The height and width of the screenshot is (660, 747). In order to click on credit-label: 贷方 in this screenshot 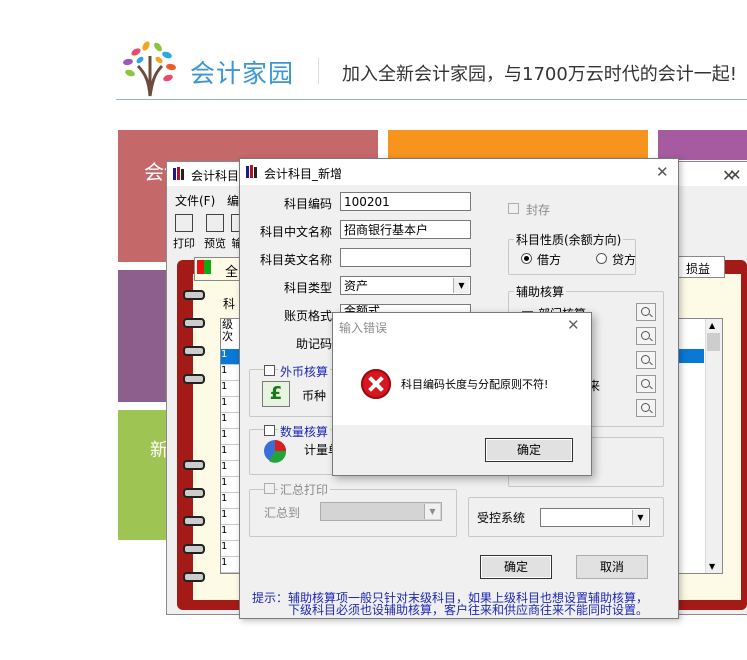, I will do `click(624, 260)`.